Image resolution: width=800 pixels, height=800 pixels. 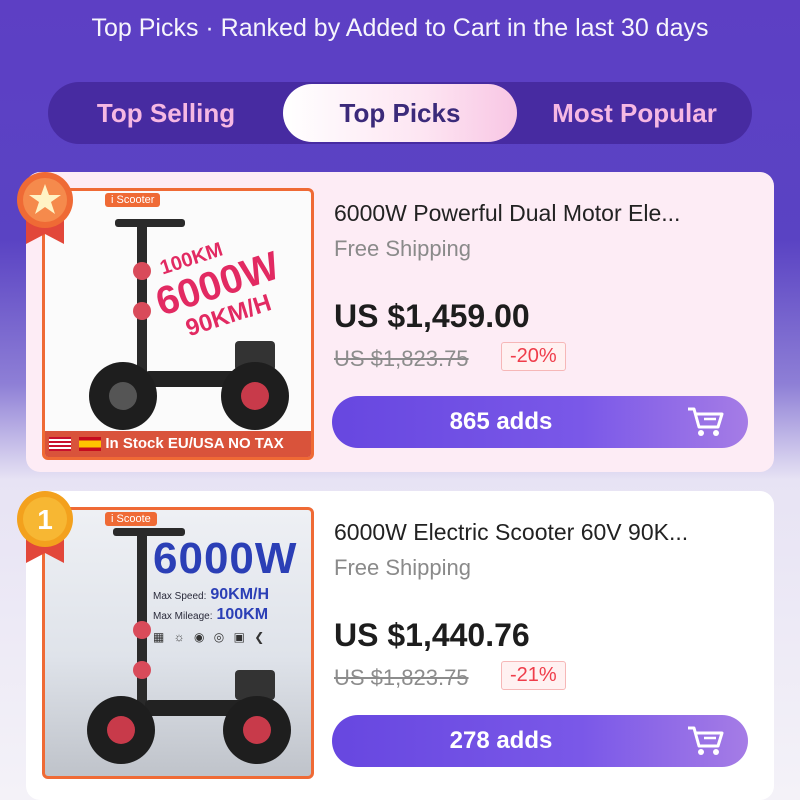 What do you see at coordinates (45, 519) in the screenshot?
I see `svg-text: 1` at bounding box center [45, 519].